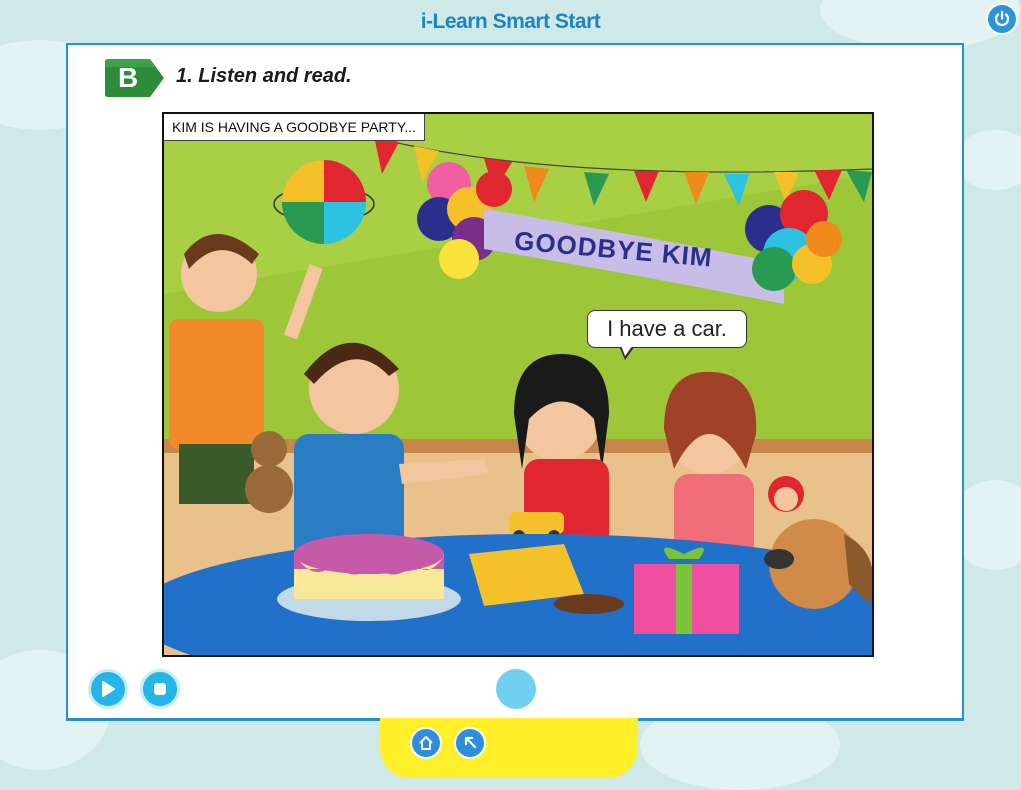  I want to click on power-icon, so click(1002, 18).